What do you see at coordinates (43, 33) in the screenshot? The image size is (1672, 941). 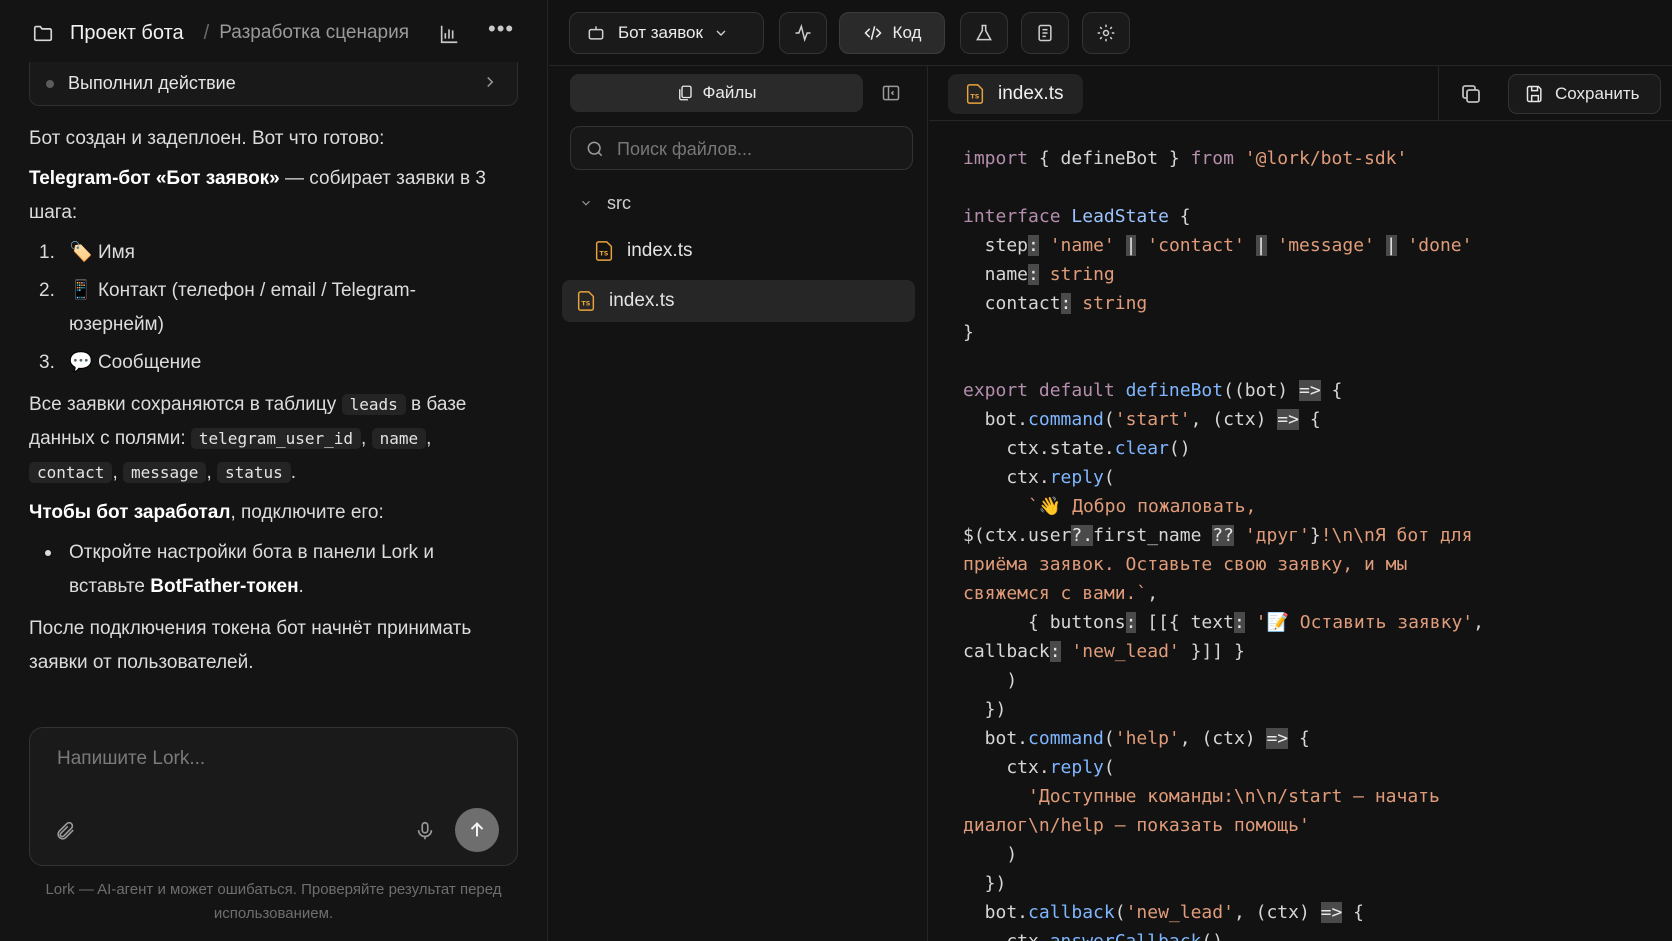 I see `folder-icon` at bounding box center [43, 33].